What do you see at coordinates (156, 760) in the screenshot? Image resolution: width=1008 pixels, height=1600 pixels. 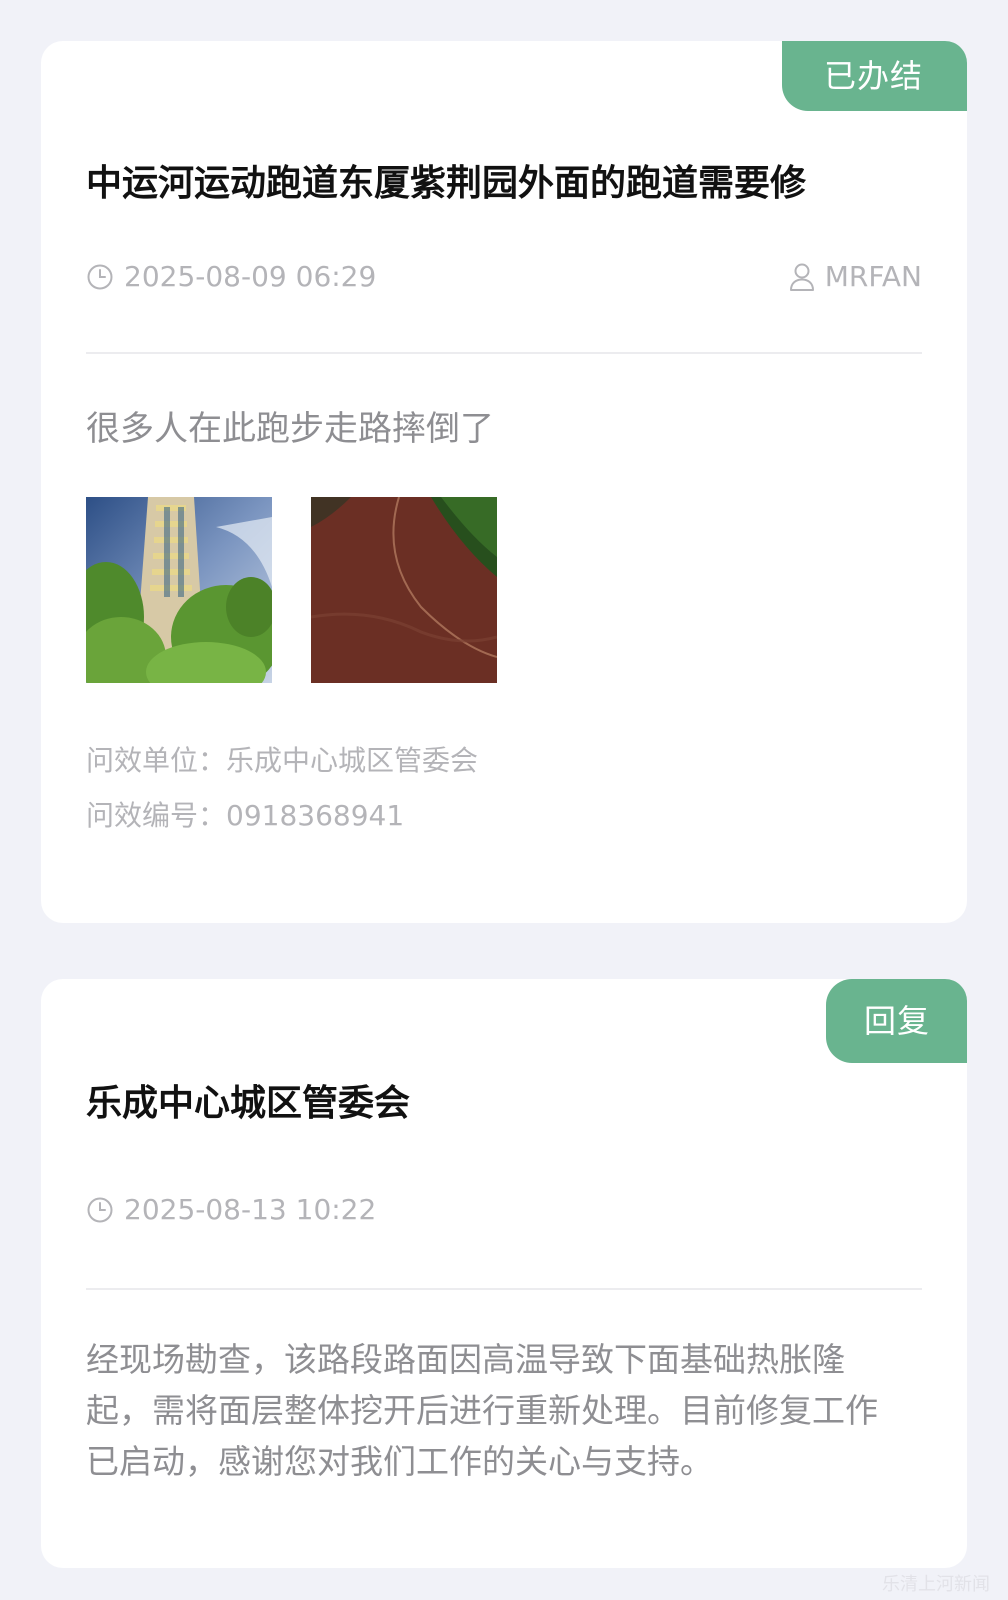 I see `unit-label: 问效单位：` at bounding box center [156, 760].